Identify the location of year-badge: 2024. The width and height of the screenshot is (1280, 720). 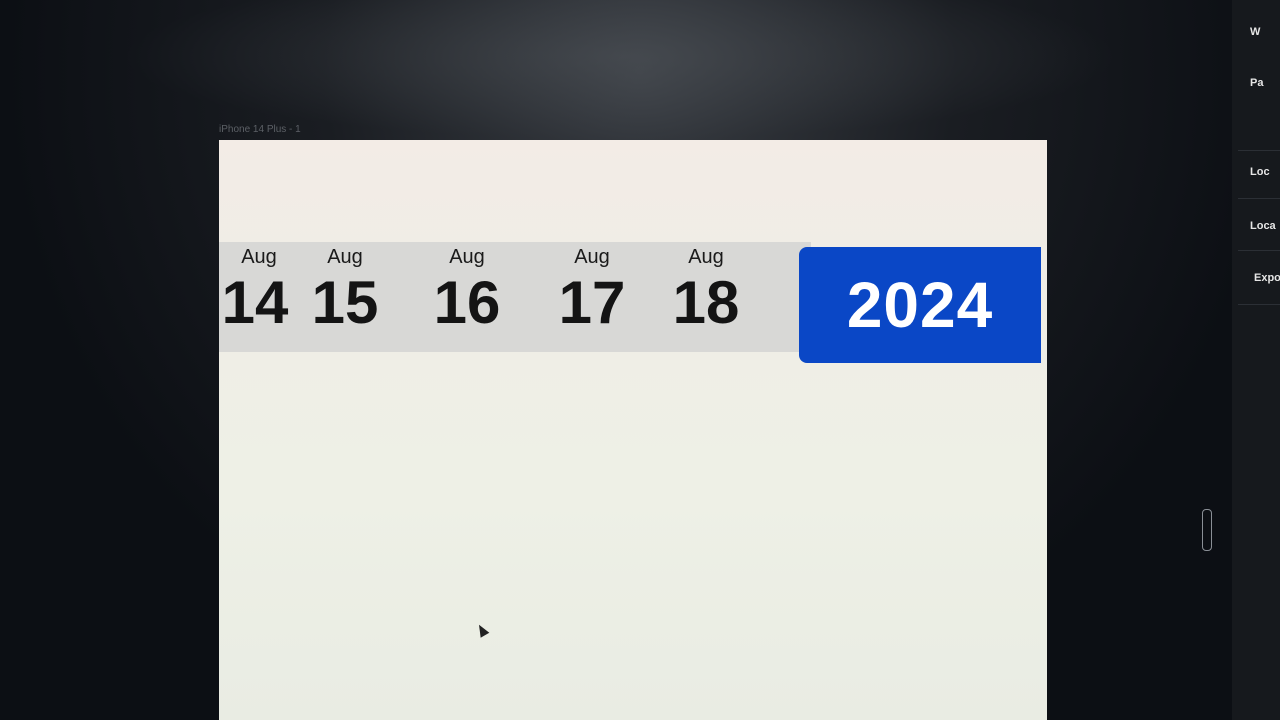
(920, 305).